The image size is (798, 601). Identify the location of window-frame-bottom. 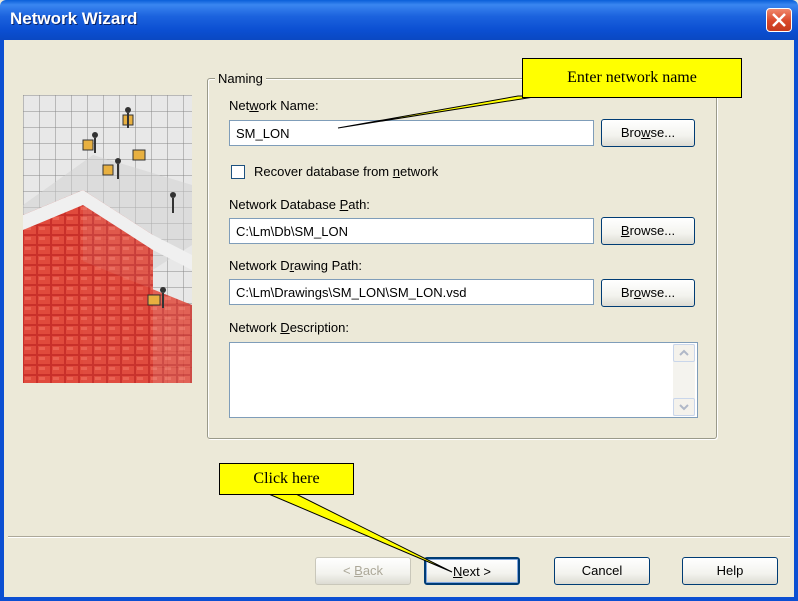
(399, 599).